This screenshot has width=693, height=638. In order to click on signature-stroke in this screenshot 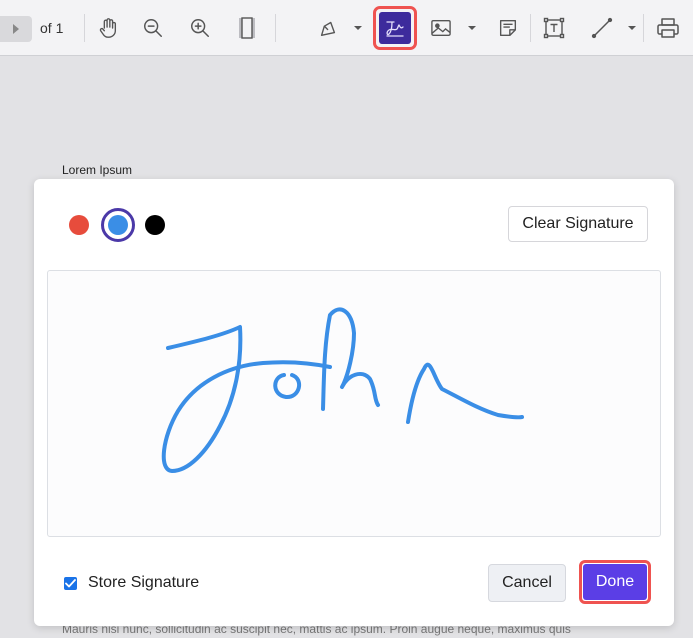, I will do `click(342, 390)`.